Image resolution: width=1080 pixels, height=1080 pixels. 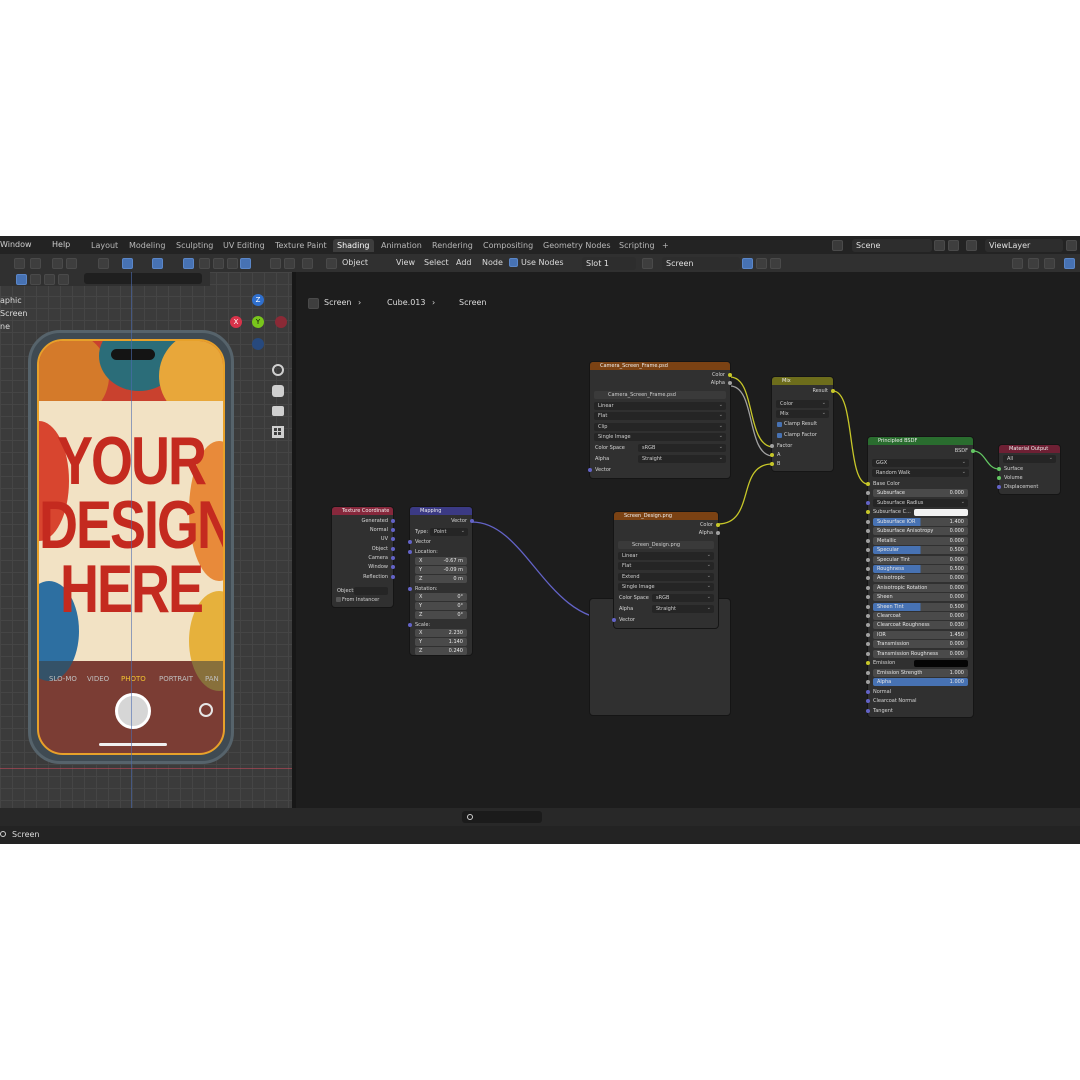 What do you see at coordinates (258, 344) in the screenshot?
I see `axis-neg-z-icon` at bounding box center [258, 344].